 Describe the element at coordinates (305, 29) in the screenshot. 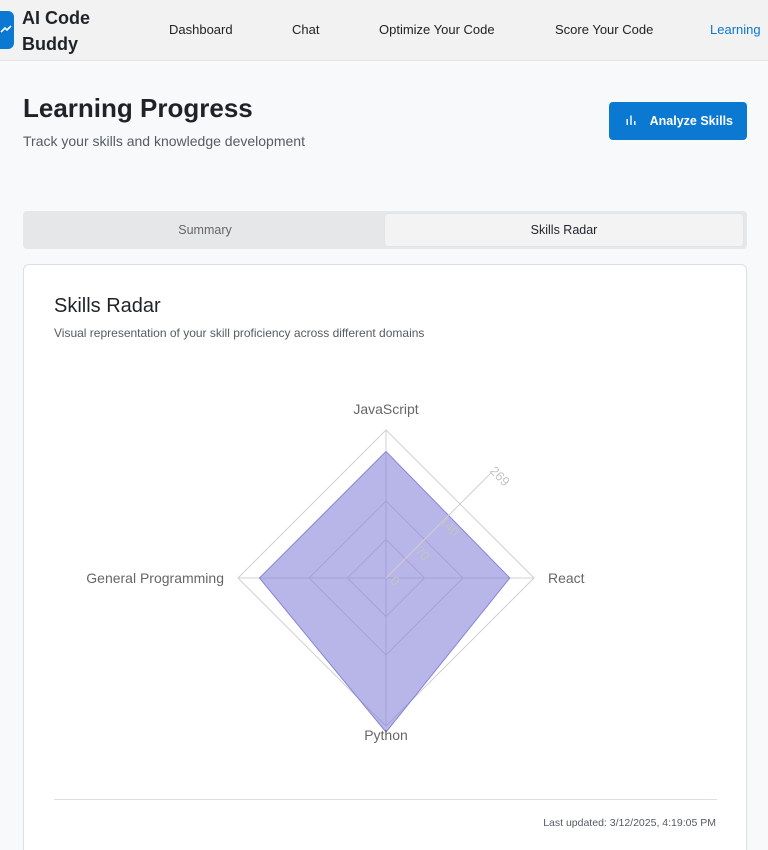

I see `nav-chat: Chat` at that location.